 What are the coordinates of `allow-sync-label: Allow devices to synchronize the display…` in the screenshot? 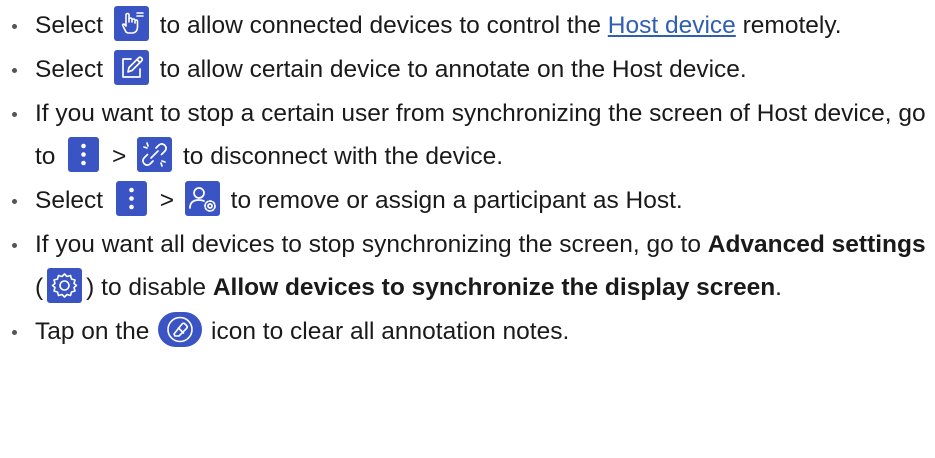 It's located at (494, 287).